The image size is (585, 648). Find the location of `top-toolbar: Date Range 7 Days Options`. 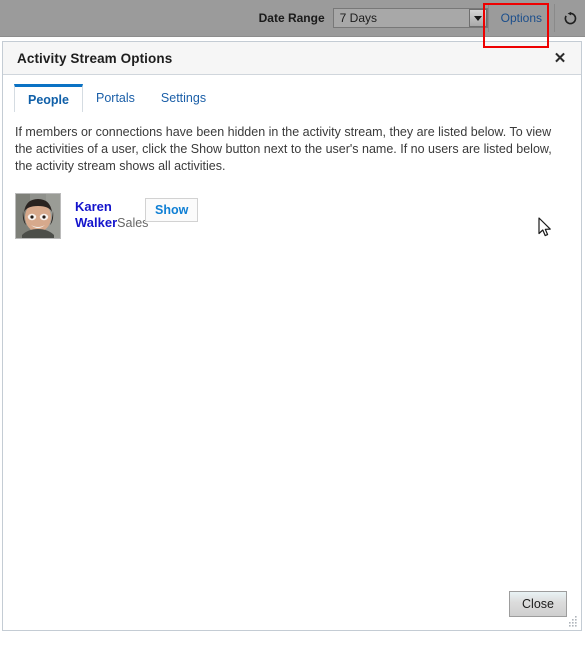

top-toolbar: Date Range 7 Days Options is located at coordinates (292, 18).